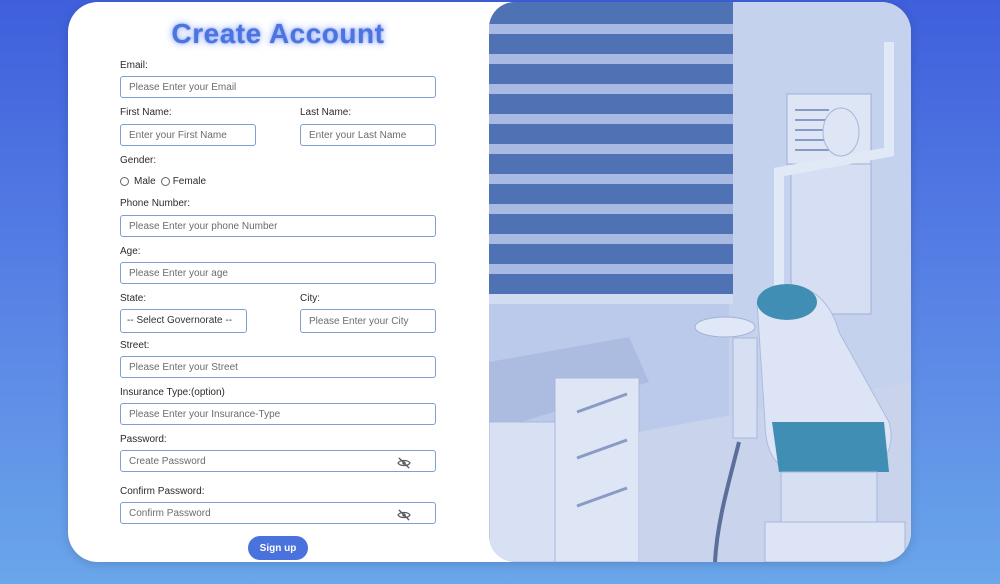 The height and width of the screenshot is (584, 1000). What do you see at coordinates (145, 181) in the screenshot?
I see `gender-male-label: Male` at bounding box center [145, 181].